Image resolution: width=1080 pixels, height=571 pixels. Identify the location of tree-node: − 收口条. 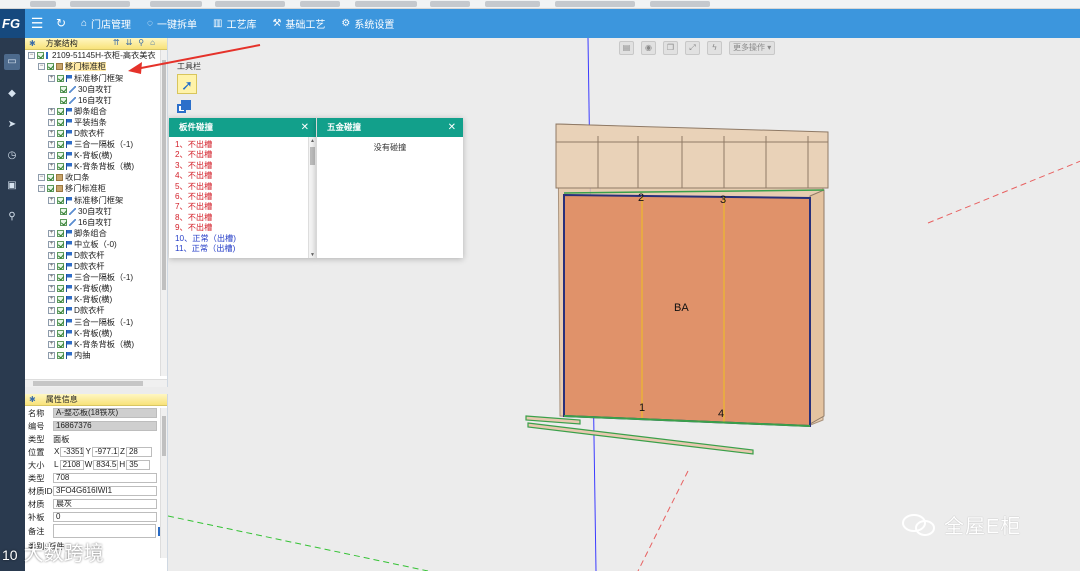
(96, 177).